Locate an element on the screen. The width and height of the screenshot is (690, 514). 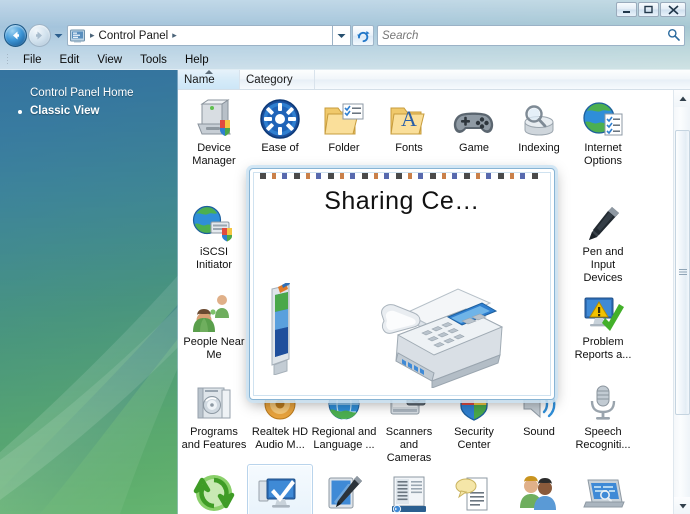
column-header-name: Name is located at coordinates (209, 79).